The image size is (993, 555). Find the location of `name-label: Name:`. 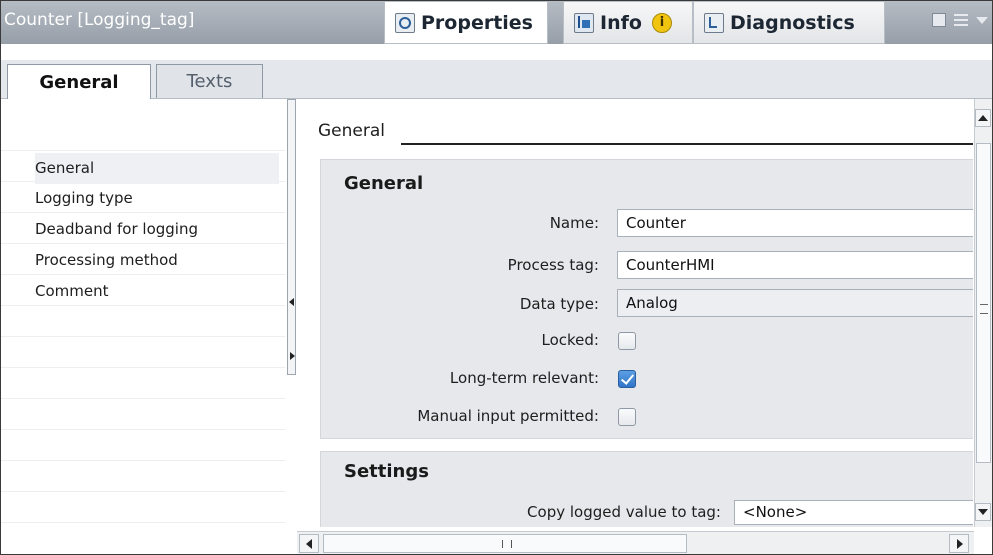

name-label: Name: is located at coordinates (574, 223).